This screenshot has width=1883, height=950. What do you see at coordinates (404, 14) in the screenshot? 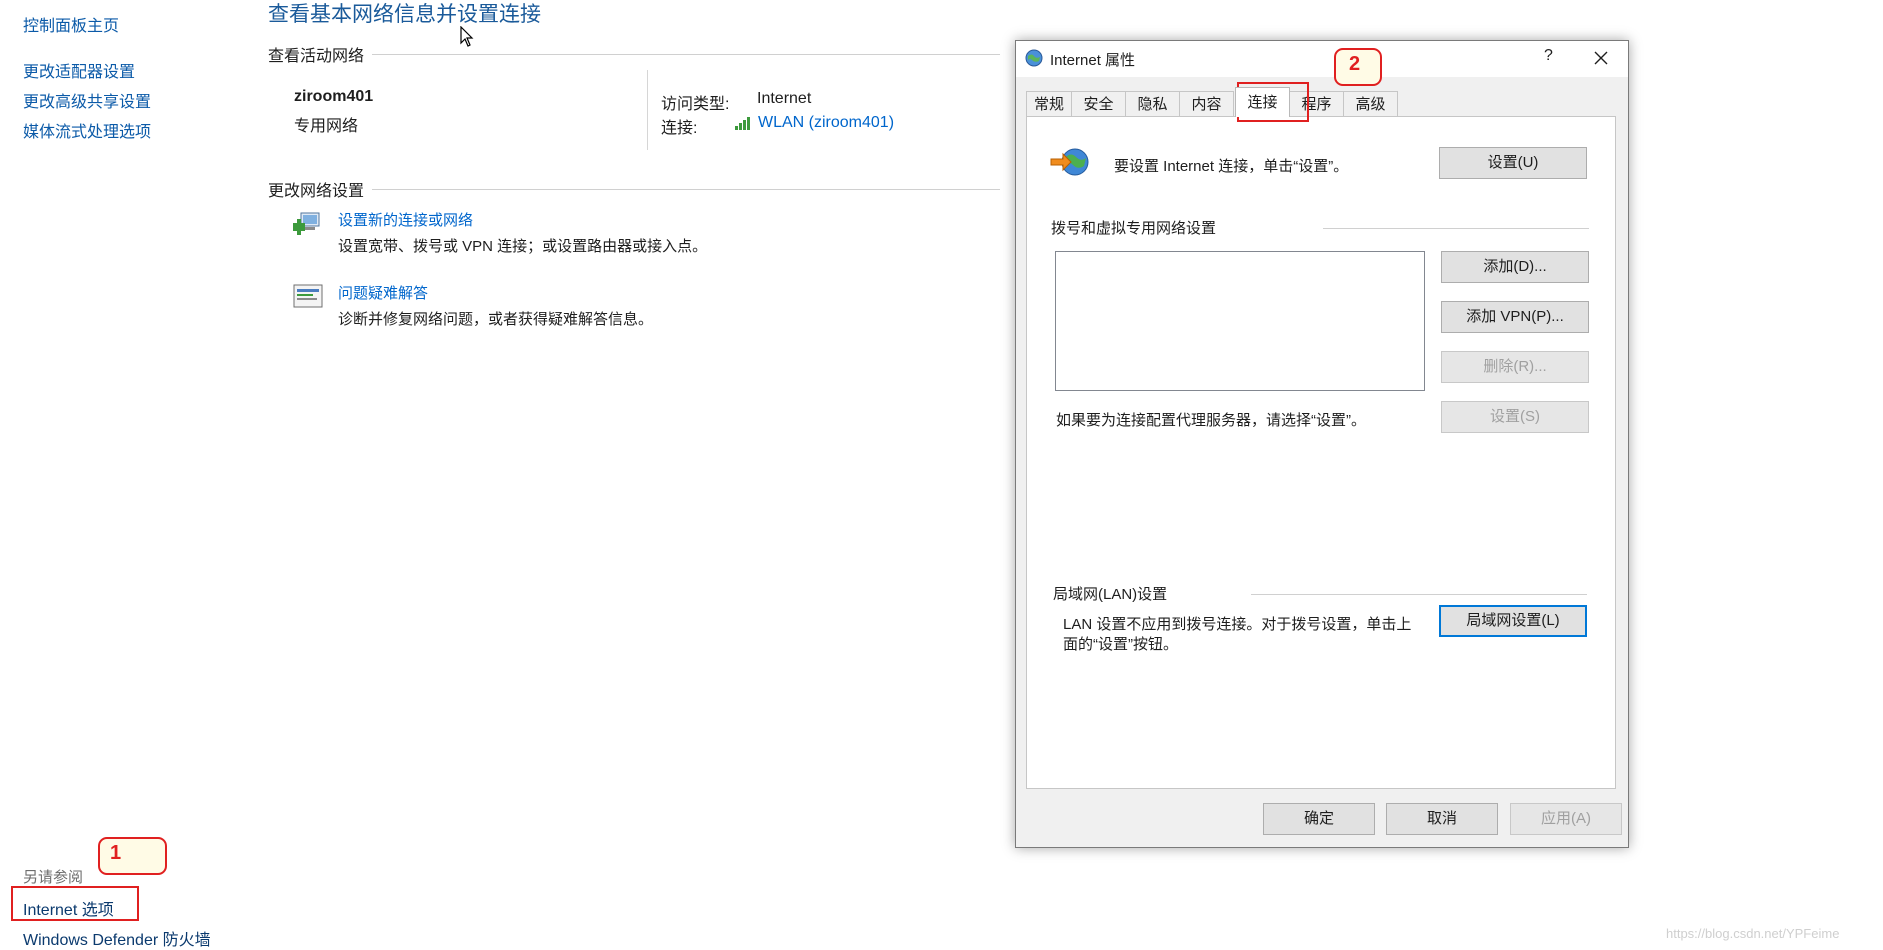
I see `page-title: 查看基本网络信息并设置连接` at bounding box center [404, 14].